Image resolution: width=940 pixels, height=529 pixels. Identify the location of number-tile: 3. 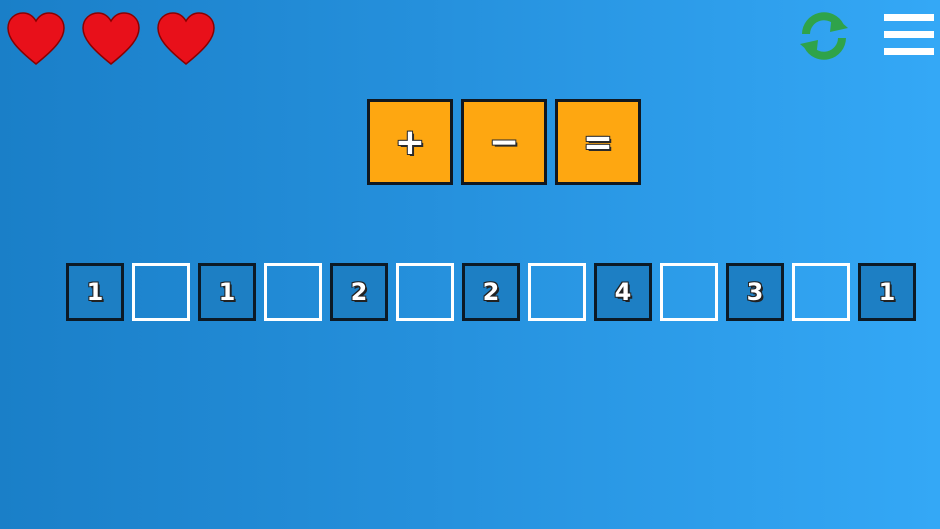
(755, 292).